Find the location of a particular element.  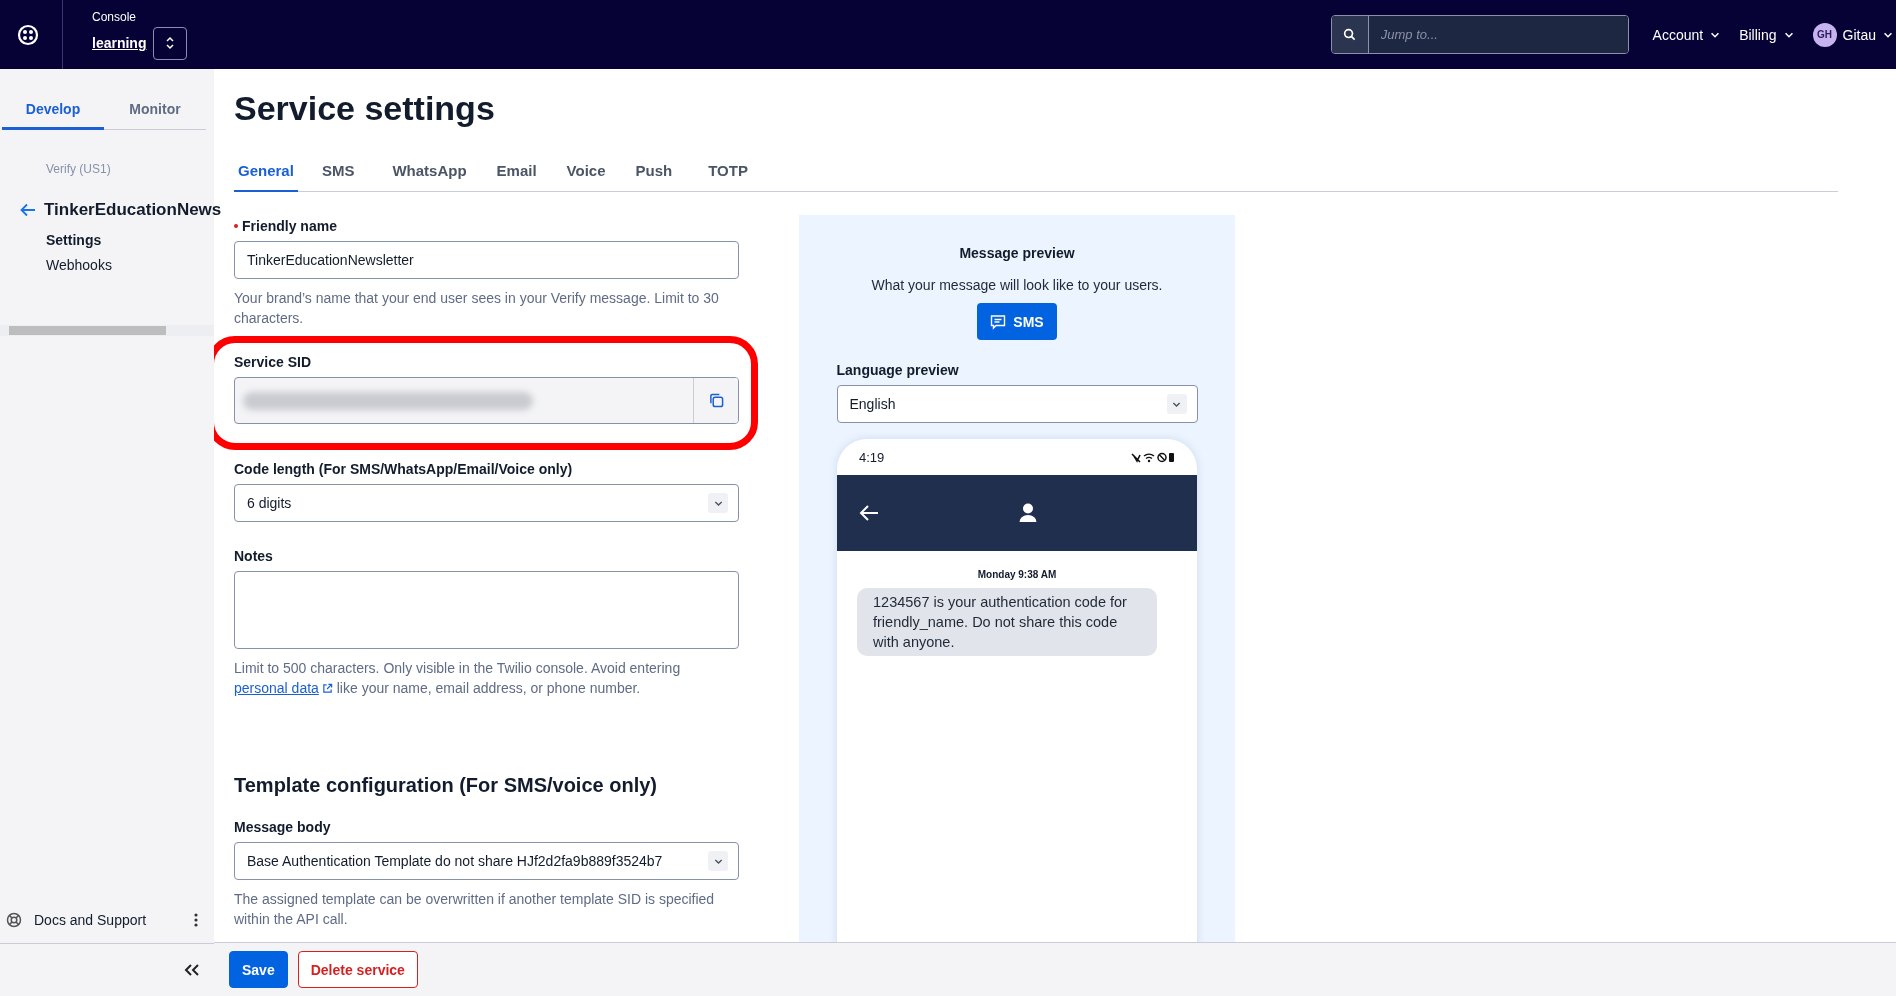

context-label: Console is located at coordinates (115, 16).